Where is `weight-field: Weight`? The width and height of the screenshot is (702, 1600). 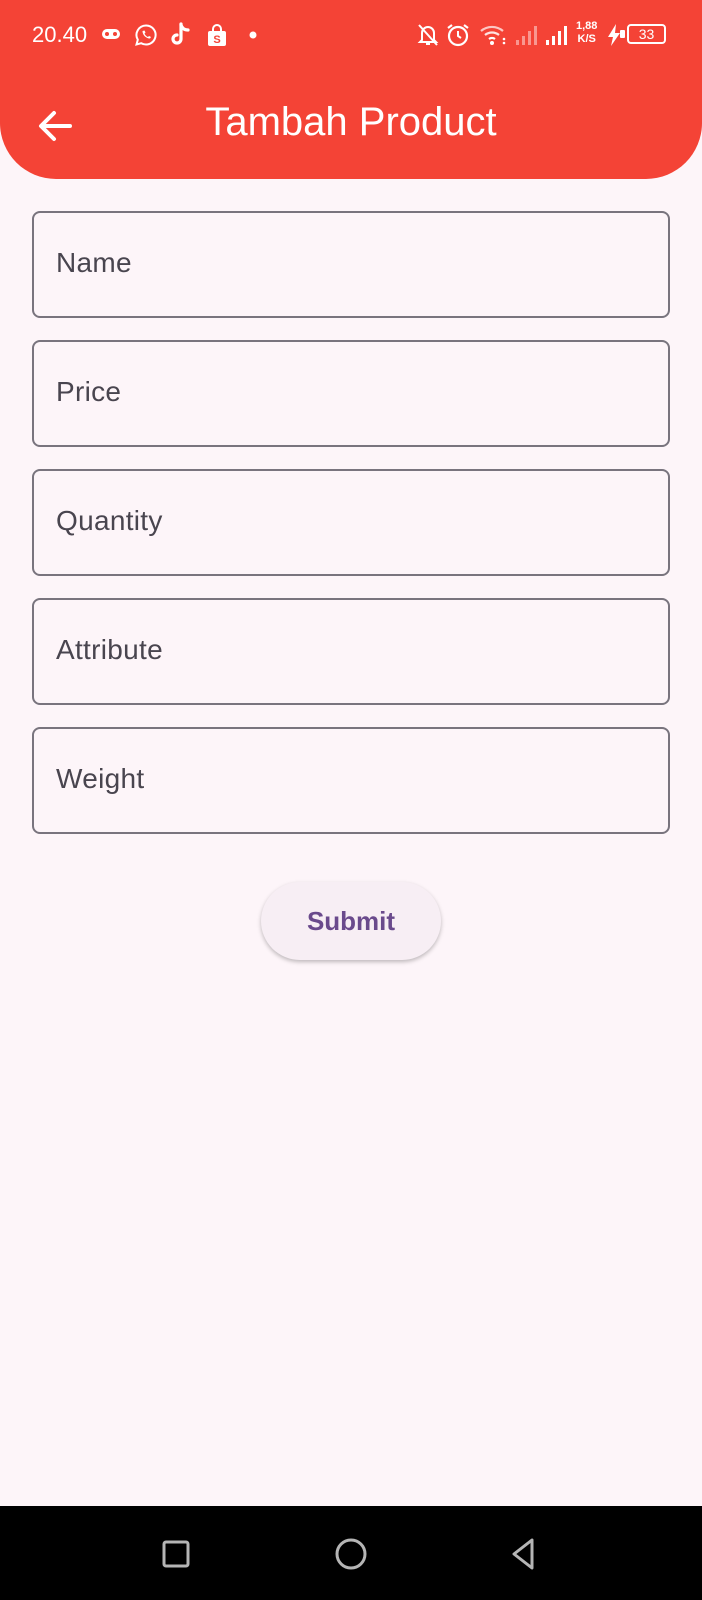 weight-field: Weight is located at coordinates (351, 780).